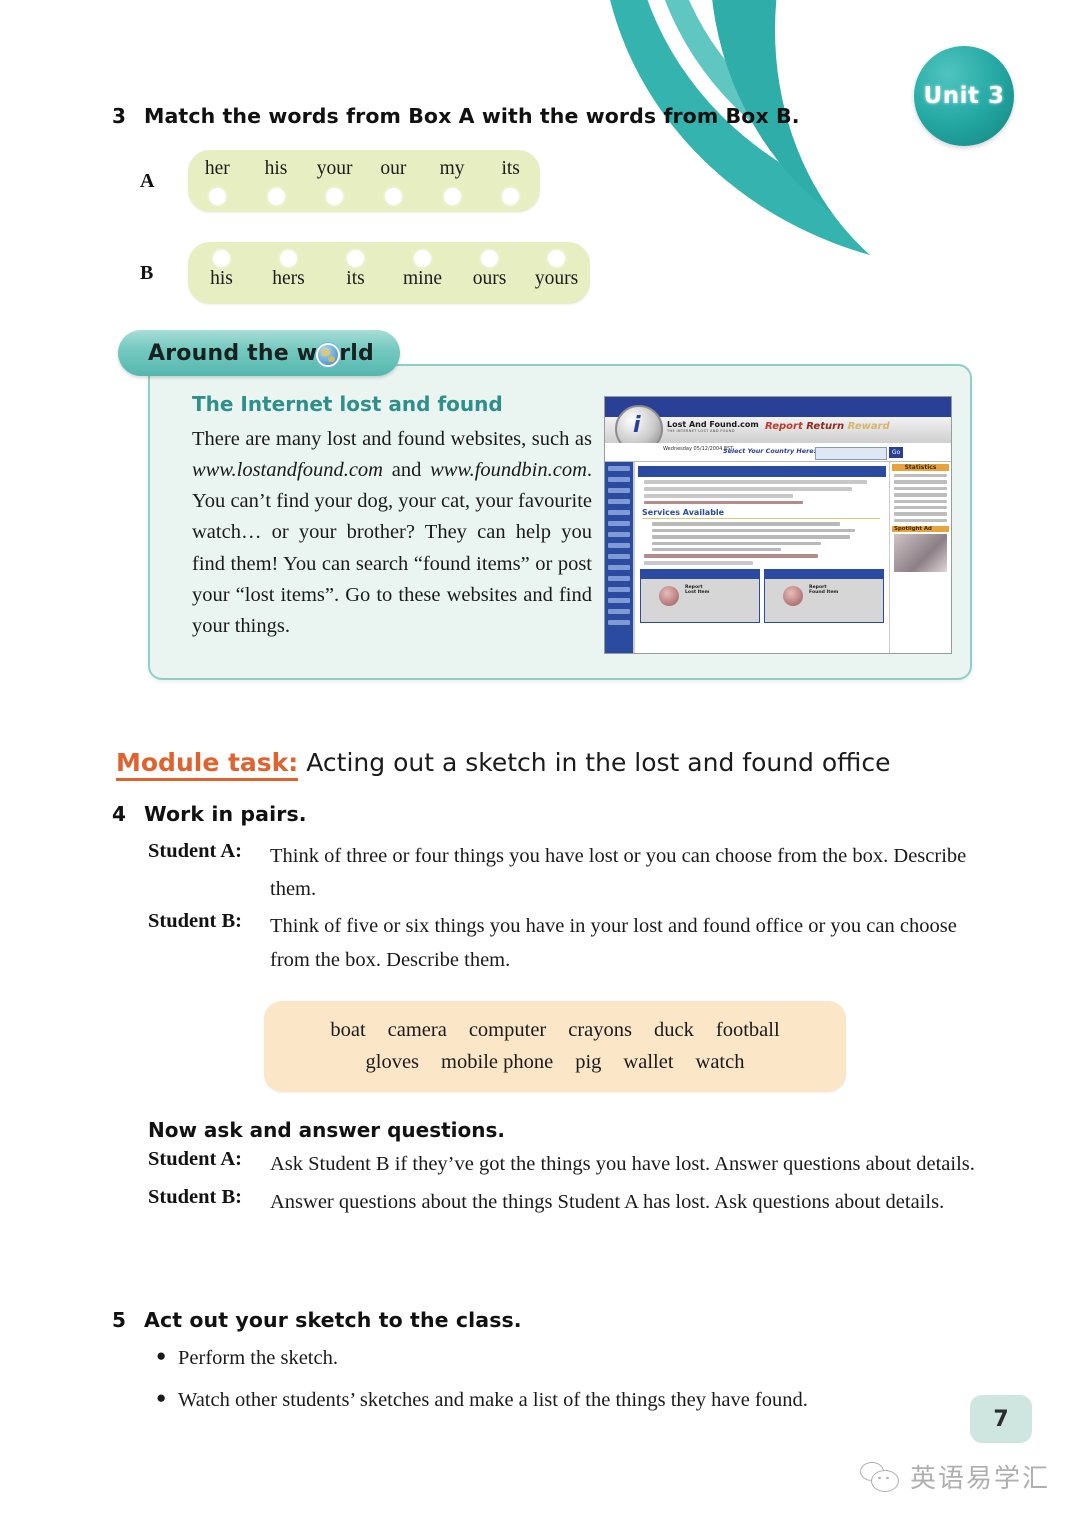 This screenshot has height=1528, width=1080. I want to click on box-a-word: his, so click(276, 168).